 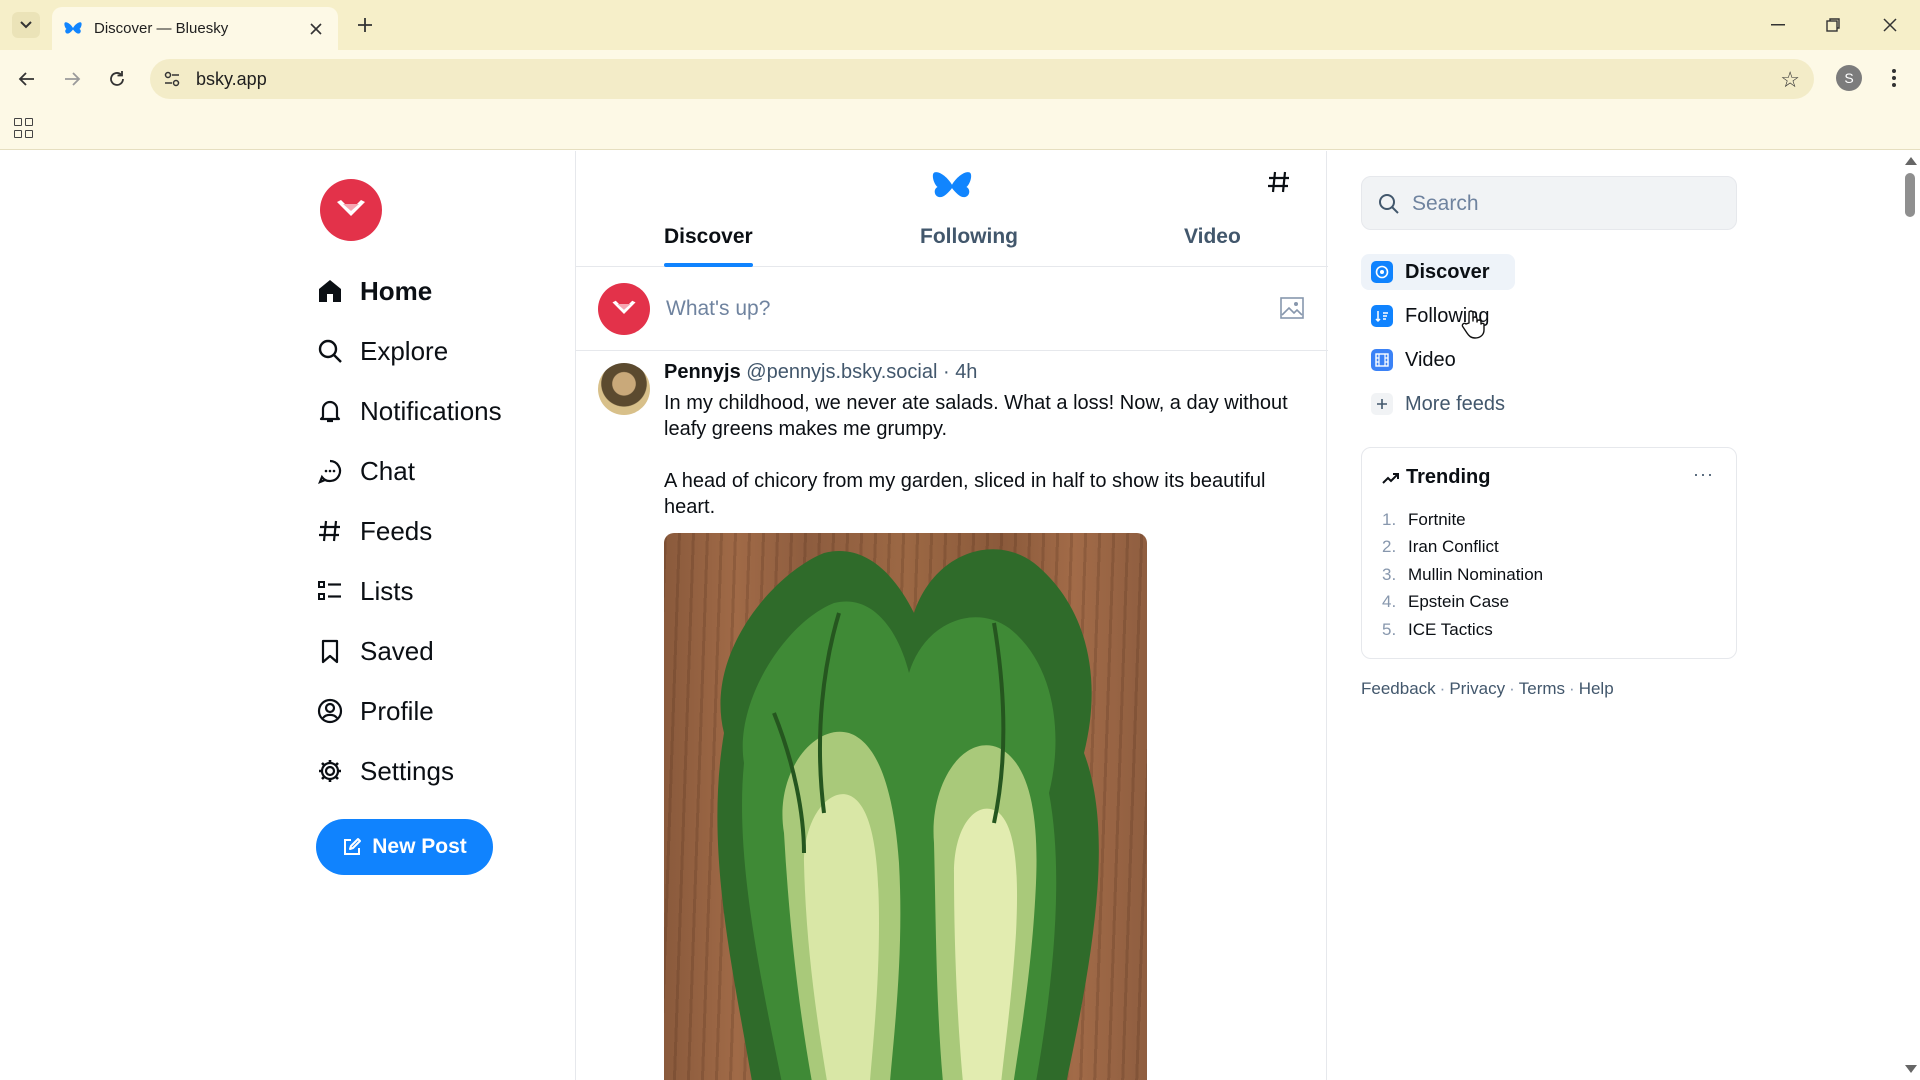 What do you see at coordinates (1849, 78) in the screenshot?
I see `browser-profile-avatar: S` at bounding box center [1849, 78].